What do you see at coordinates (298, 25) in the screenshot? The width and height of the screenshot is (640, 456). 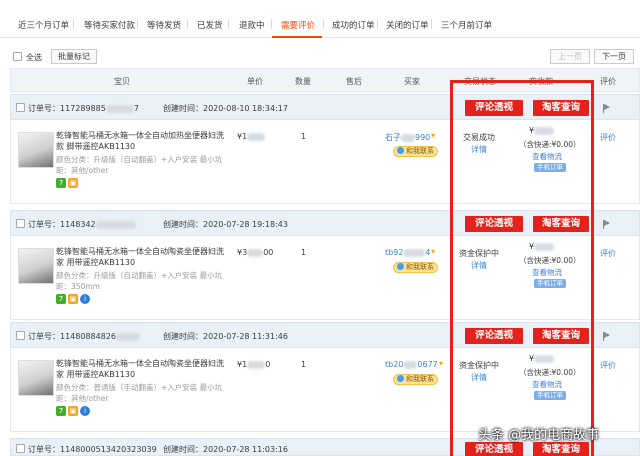 I see `tab-need-review: 需要评价` at bounding box center [298, 25].